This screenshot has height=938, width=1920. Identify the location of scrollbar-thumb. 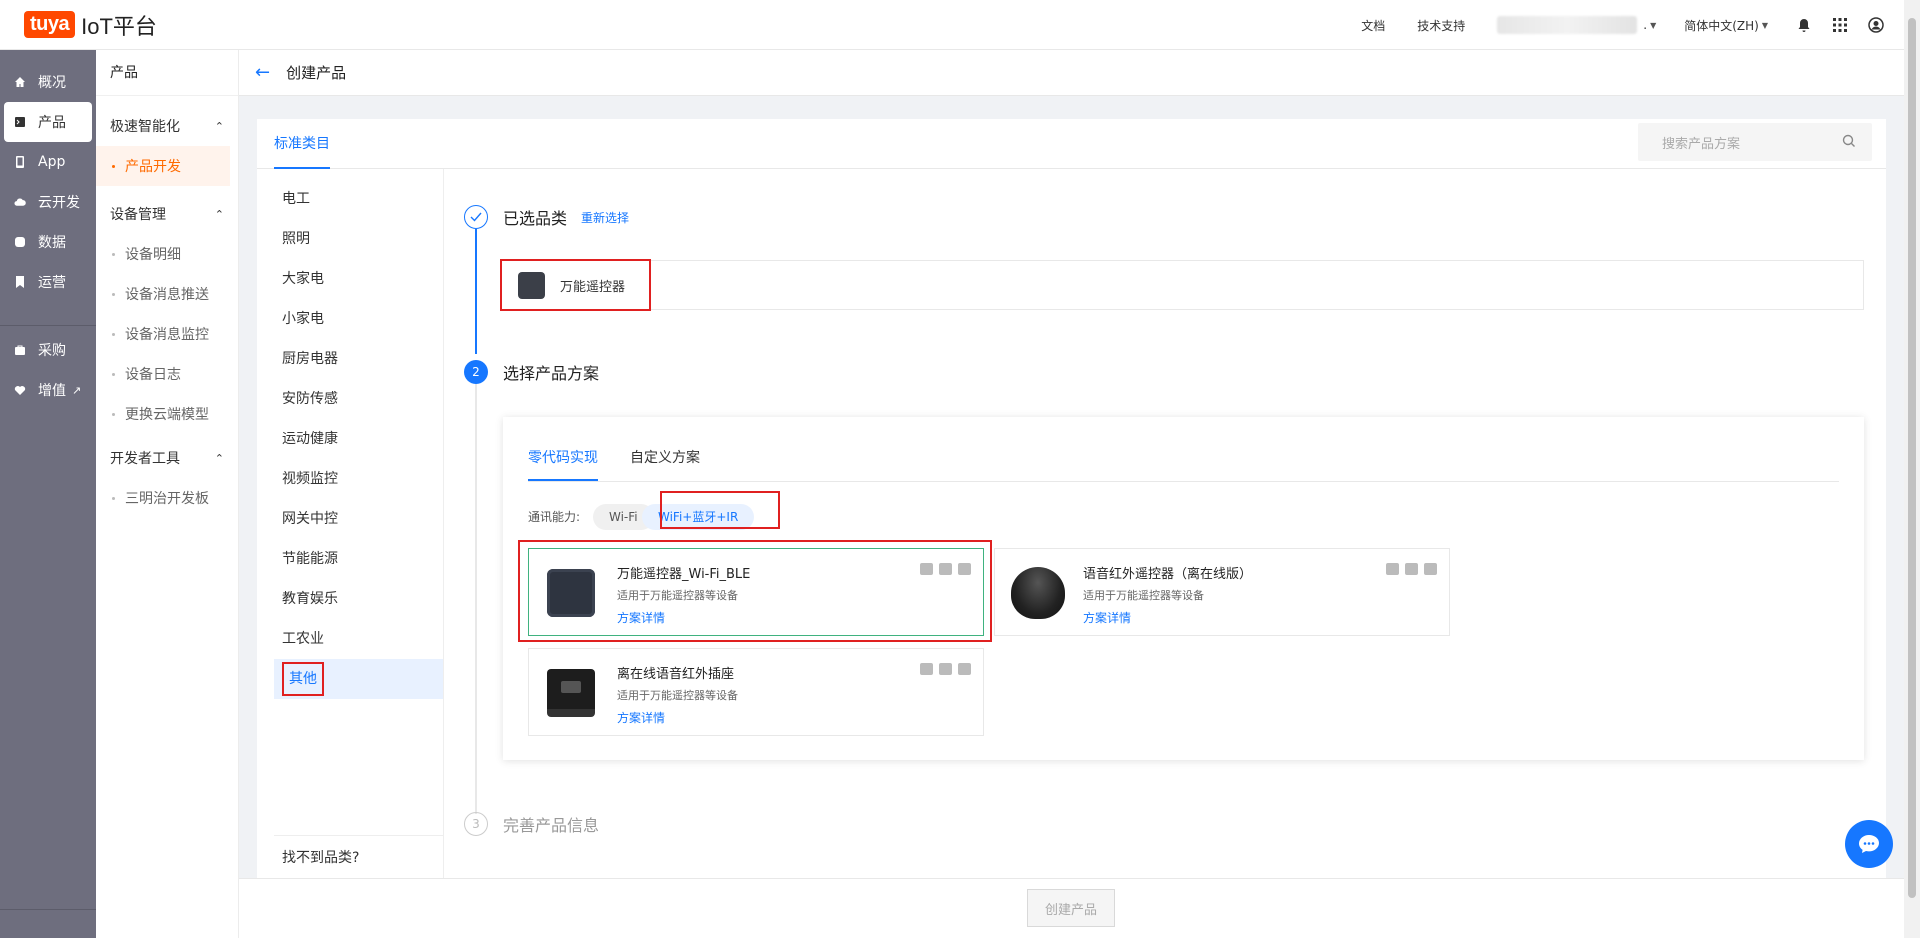
(1912, 458).